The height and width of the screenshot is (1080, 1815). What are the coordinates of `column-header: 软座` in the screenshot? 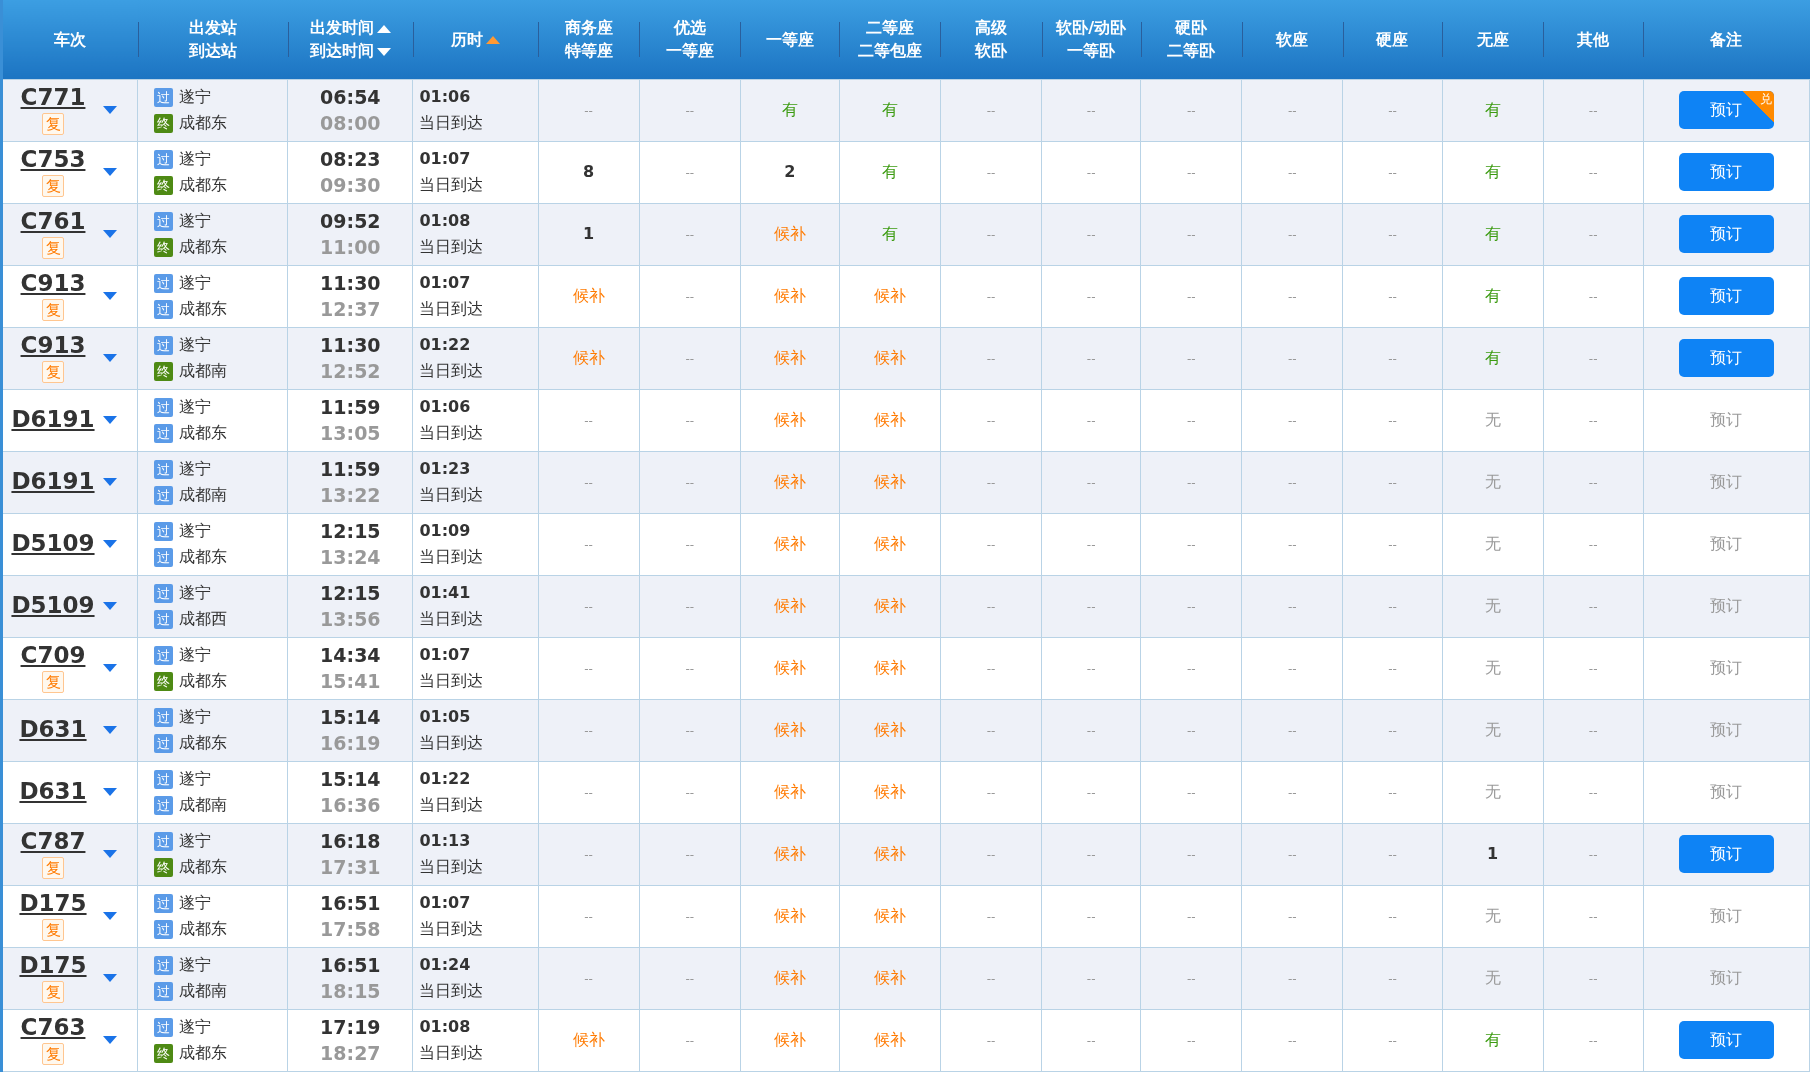 It's located at (1292, 39).